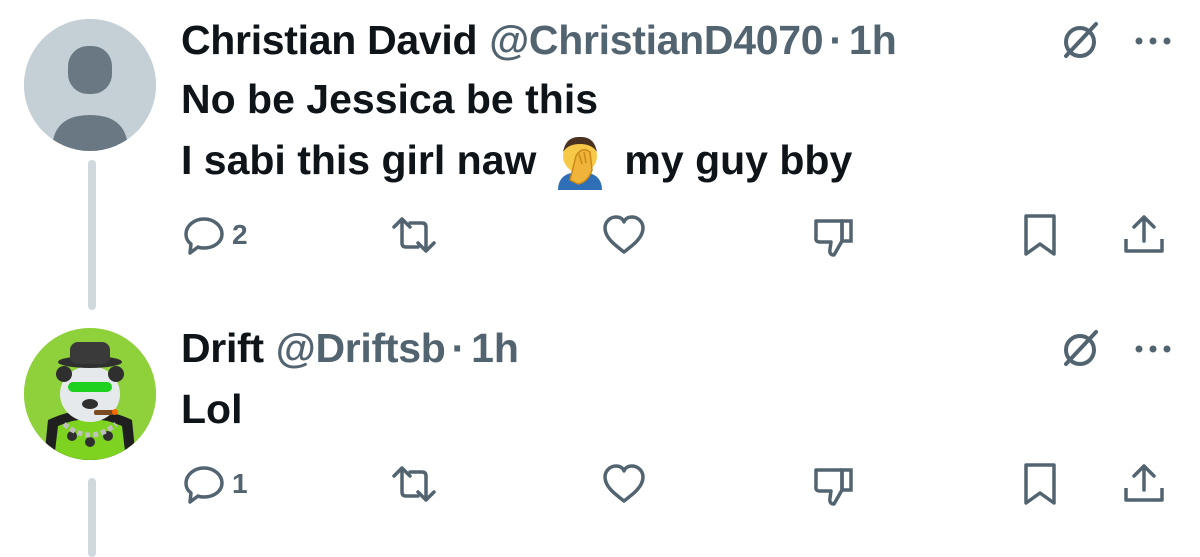 The image size is (1200, 557). What do you see at coordinates (329, 40) in the screenshot?
I see `display-name: Christian David` at bounding box center [329, 40].